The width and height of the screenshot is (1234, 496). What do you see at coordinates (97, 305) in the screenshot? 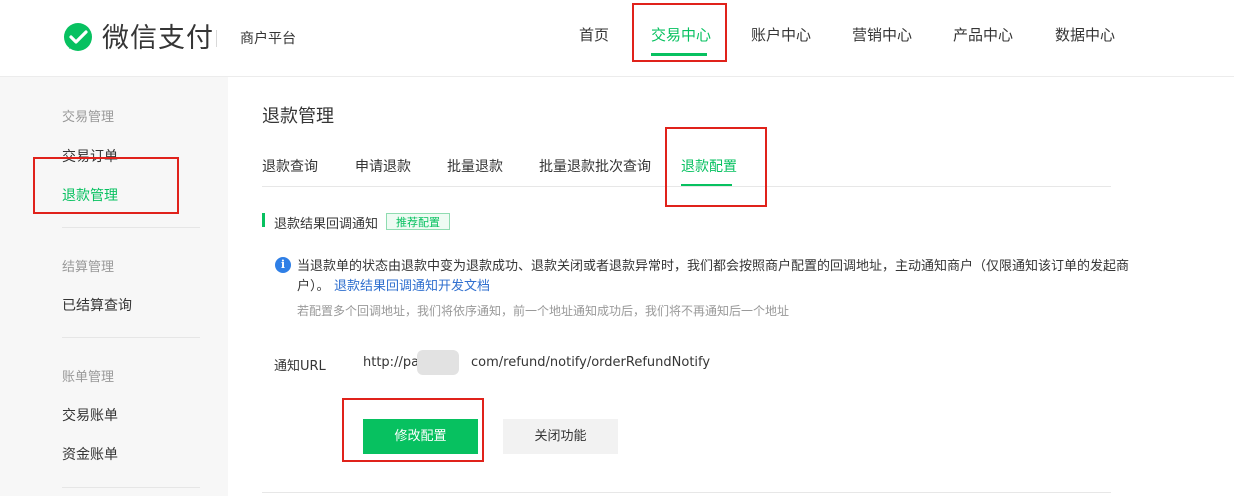
I see `sidebar-item-settled-query: 已结算查询` at bounding box center [97, 305].